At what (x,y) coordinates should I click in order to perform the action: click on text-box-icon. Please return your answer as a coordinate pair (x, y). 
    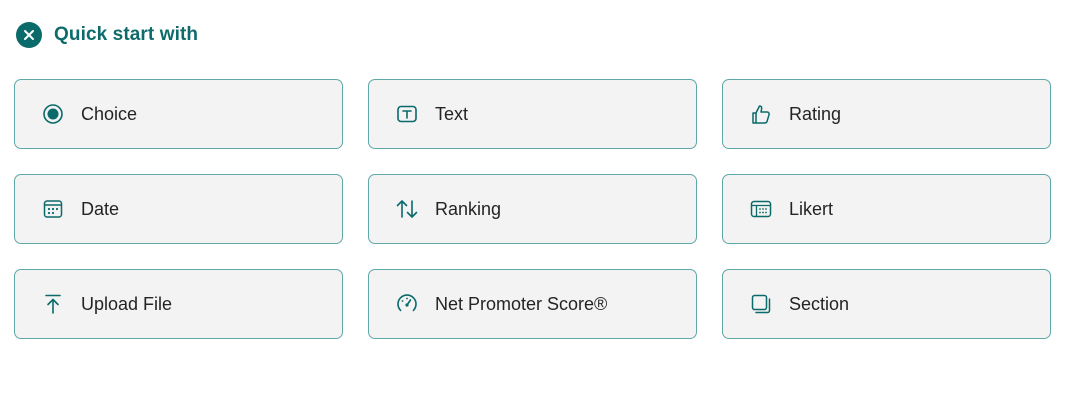
    Looking at the image, I should click on (407, 114).